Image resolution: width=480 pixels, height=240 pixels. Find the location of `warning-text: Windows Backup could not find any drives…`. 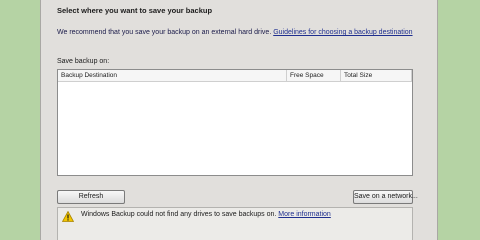

warning-text: Windows Backup could not find any drives… is located at coordinates (179, 214).